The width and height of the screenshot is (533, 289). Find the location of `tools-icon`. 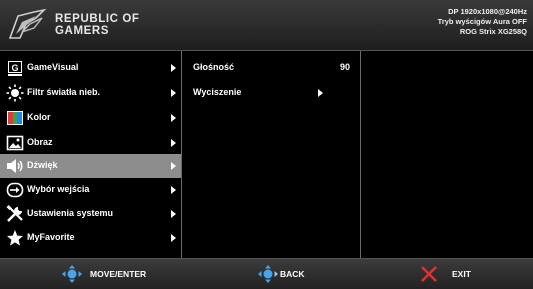

tools-icon is located at coordinates (14, 213).